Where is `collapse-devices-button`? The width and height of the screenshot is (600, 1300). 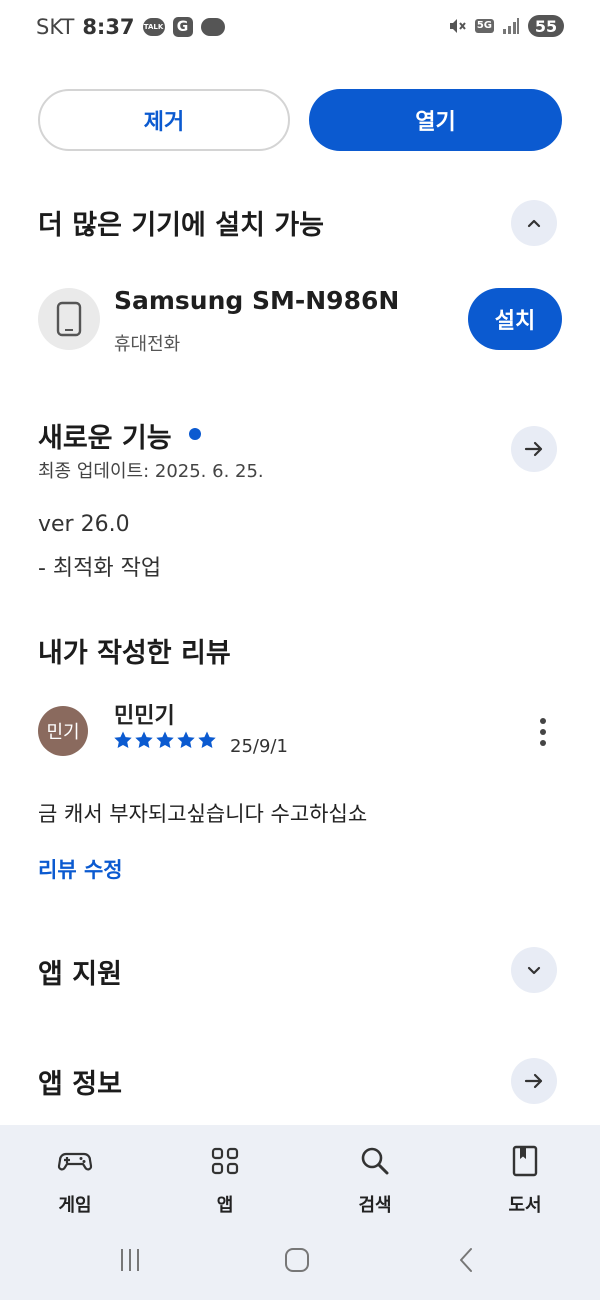 collapse-devices-button is located at coordinates (534, 223).